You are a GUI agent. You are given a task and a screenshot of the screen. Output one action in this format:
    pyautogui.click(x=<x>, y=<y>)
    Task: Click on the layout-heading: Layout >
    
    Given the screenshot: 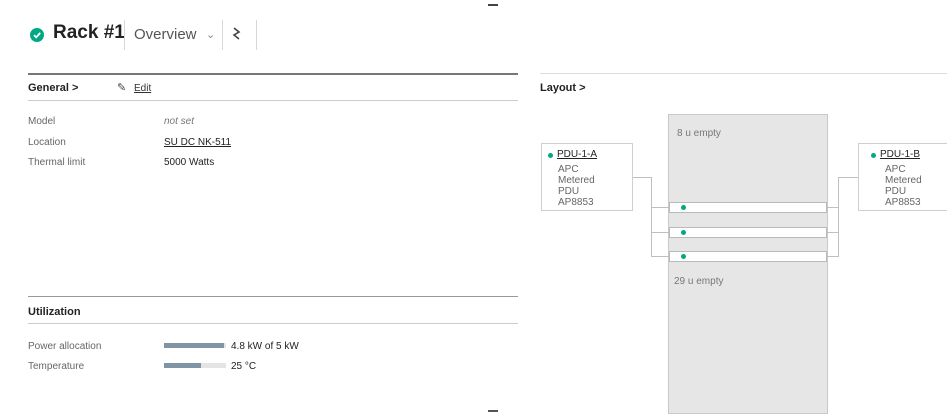 What is the action you would take?
    pyautogui.click(x=563, y=88)
    